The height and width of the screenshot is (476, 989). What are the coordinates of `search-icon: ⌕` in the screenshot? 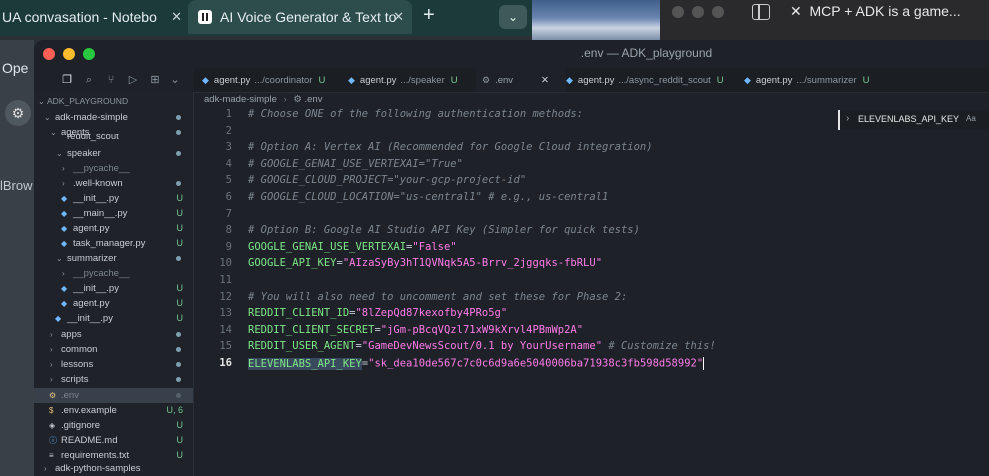 It's located at (89, 80).